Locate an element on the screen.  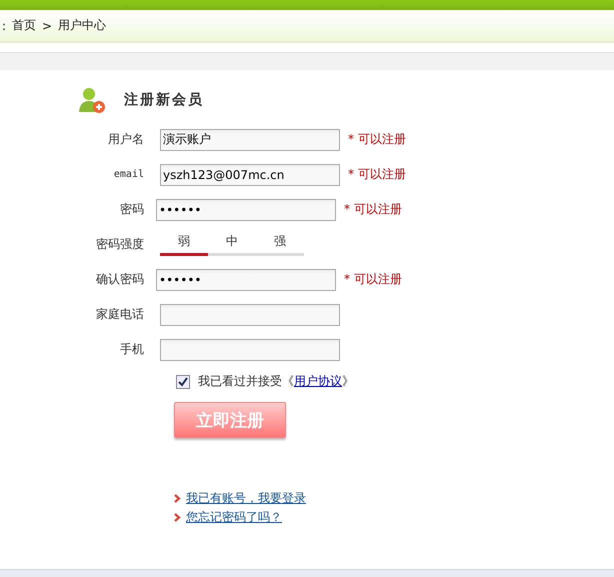
field-label: email is located at coordinates (128, 174).